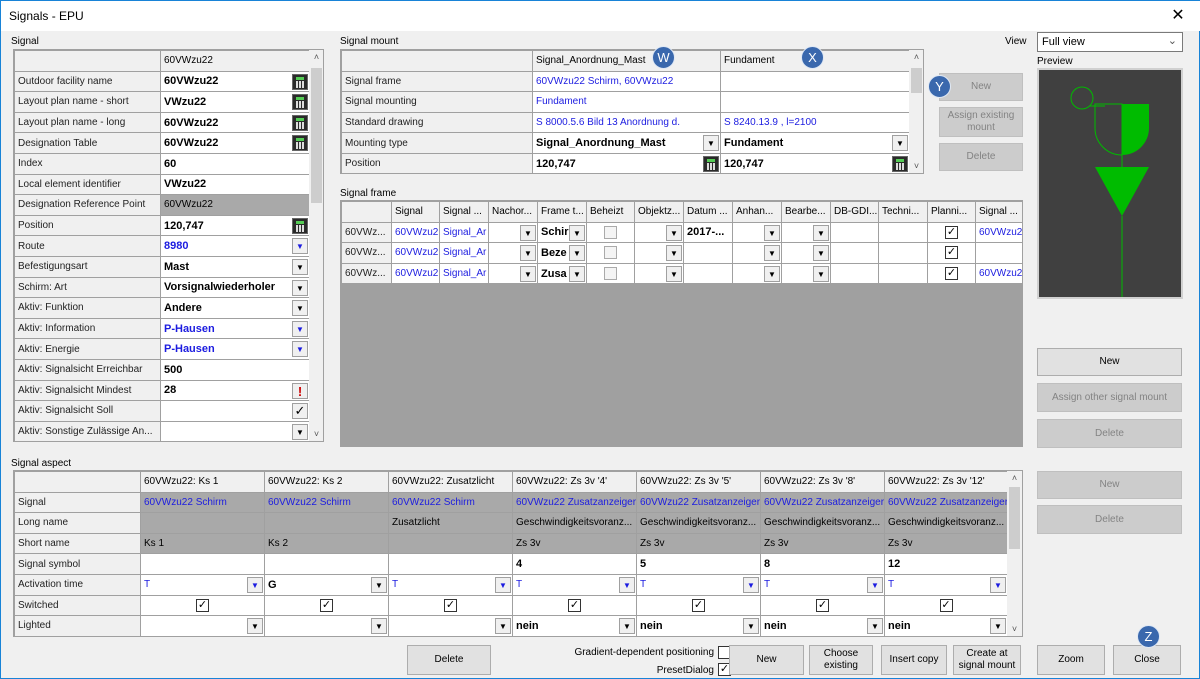 The image size is (1200, 679). What do you see at coordinates (766, 660) in the screenshot?
I see `new-button: New` at bounding box center [766, 660].